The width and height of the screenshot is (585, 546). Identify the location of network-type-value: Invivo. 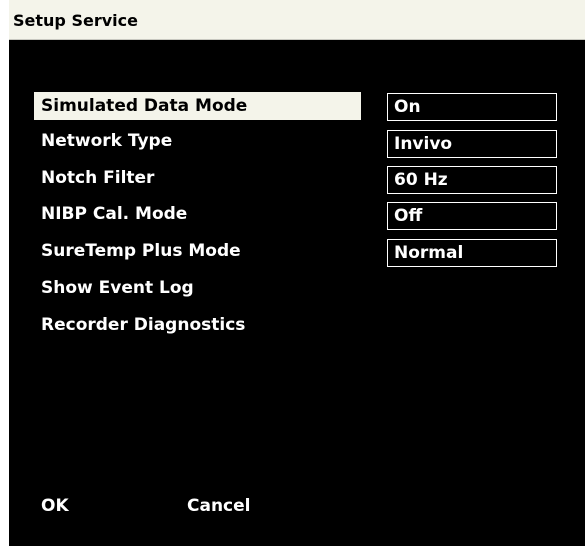
(472, 144).